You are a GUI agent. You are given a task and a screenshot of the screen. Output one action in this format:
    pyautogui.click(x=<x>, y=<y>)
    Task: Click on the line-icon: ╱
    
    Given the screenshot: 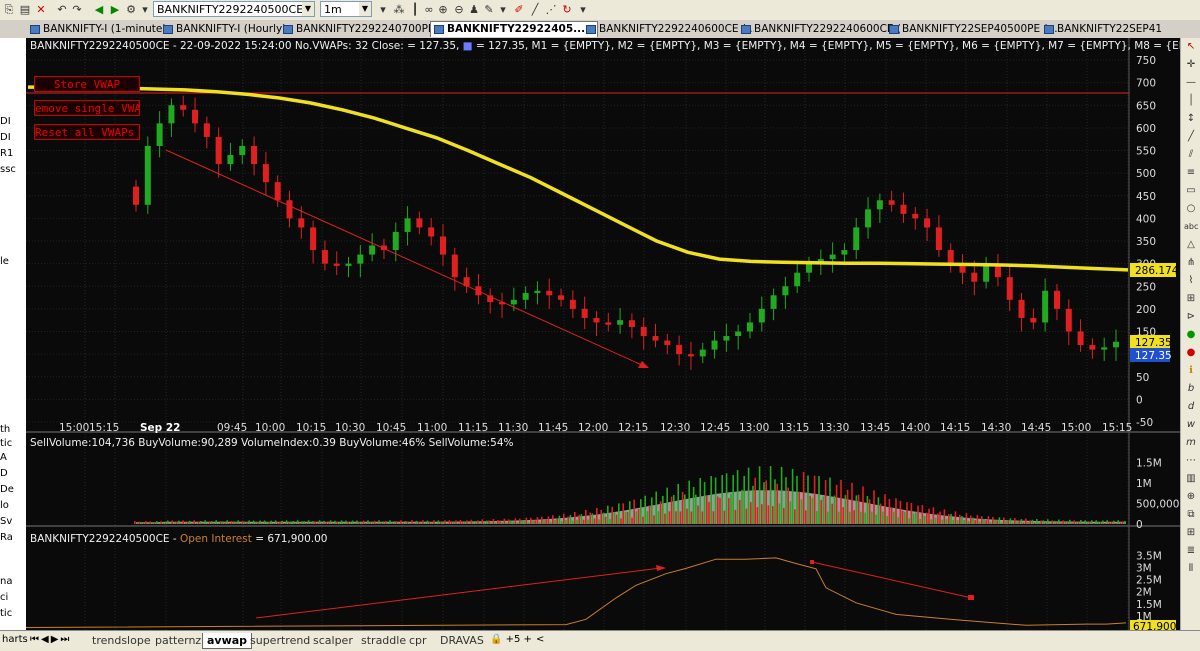 What is the action you would take?
    pyautogui.click(x=535, y=10)
    